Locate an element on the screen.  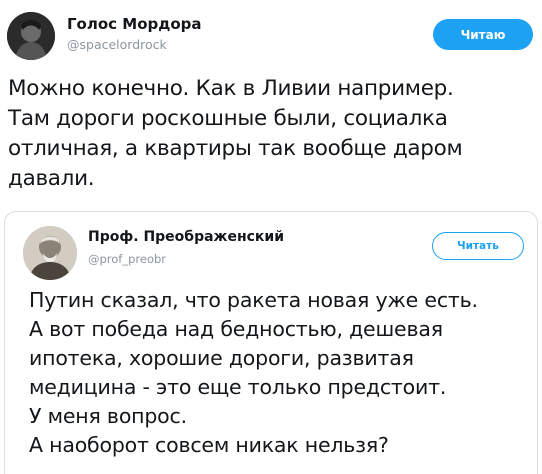
tweet-text-line: отличная, а квартиры так вообще даром is located at coordinates (235, 148).